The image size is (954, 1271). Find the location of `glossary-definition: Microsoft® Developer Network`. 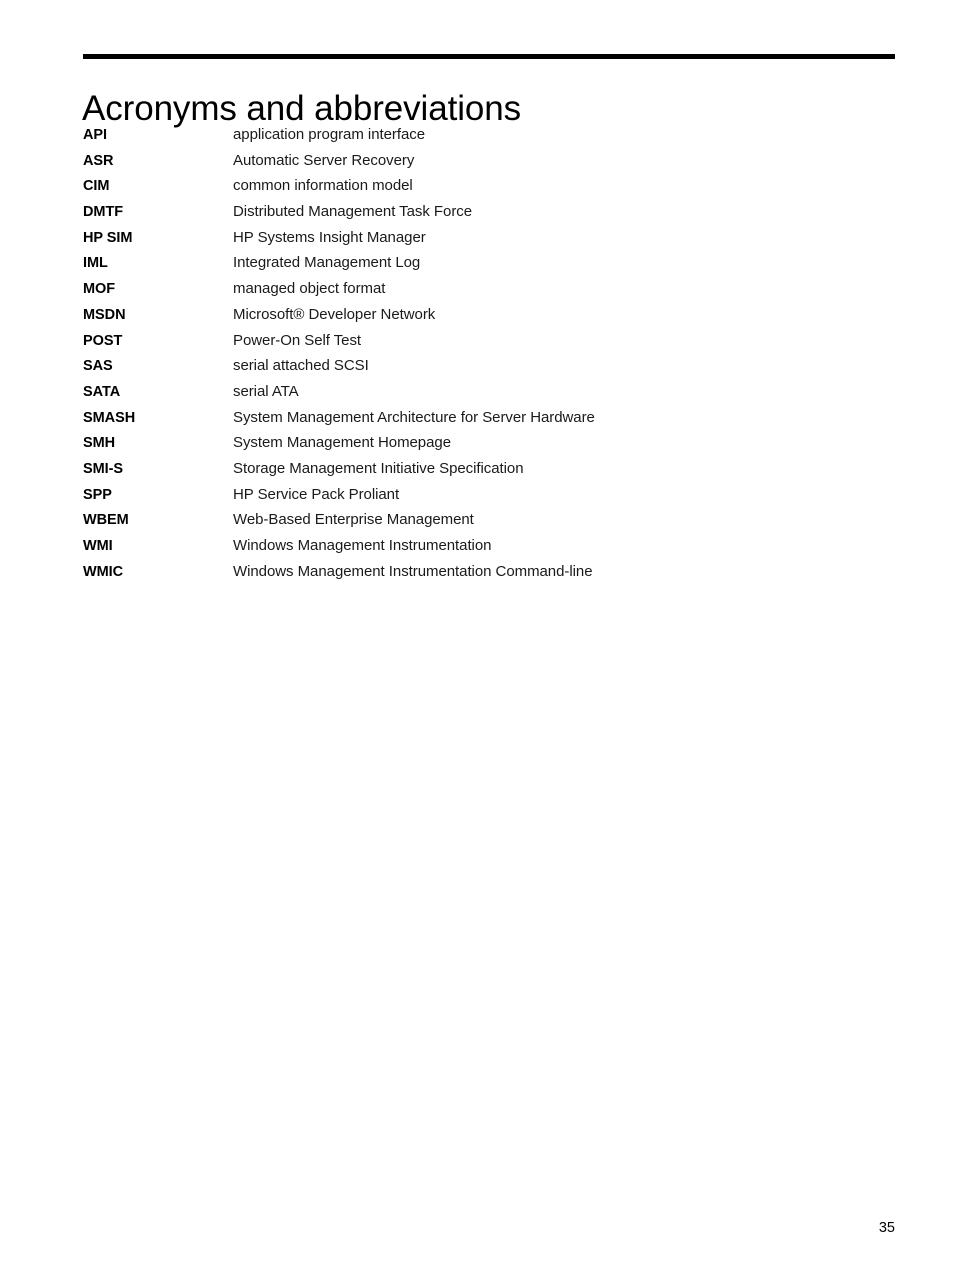

glossary-definition: Microsoft® Developer Network is located at coordinates (334, 314).